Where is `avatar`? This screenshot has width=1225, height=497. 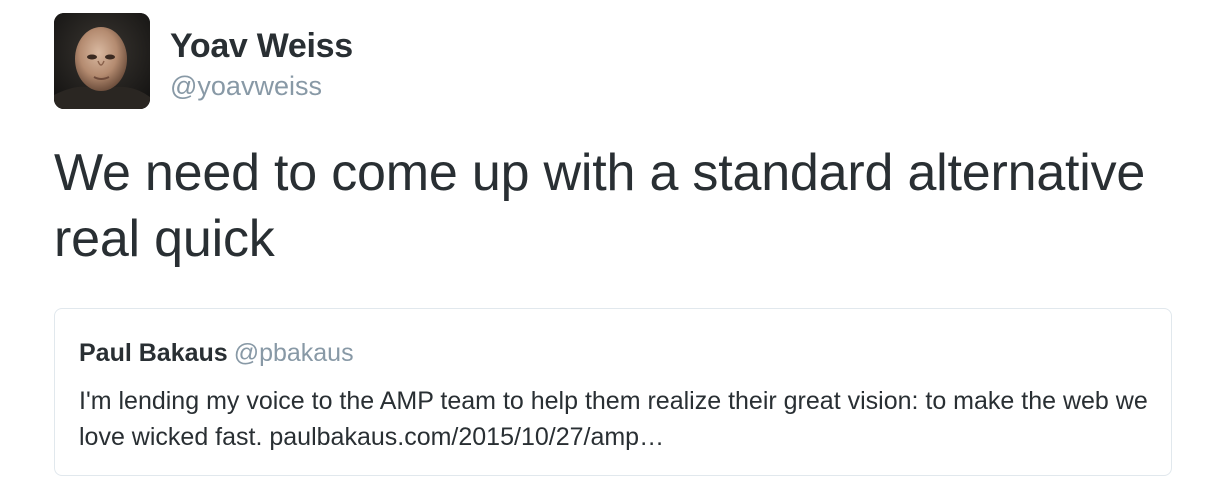 avatar is located at coordinates (102, 61).